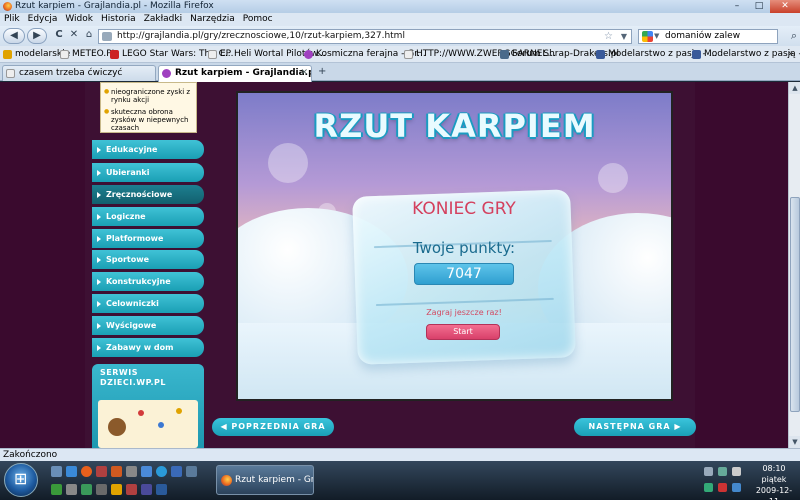 Image resolution: width=800 pixels, height=500 pixels. What do you see at coordinates (702, 36) in the screenshot?
I see `search-input: domaniów zalew` at bounding box center [702, 36].